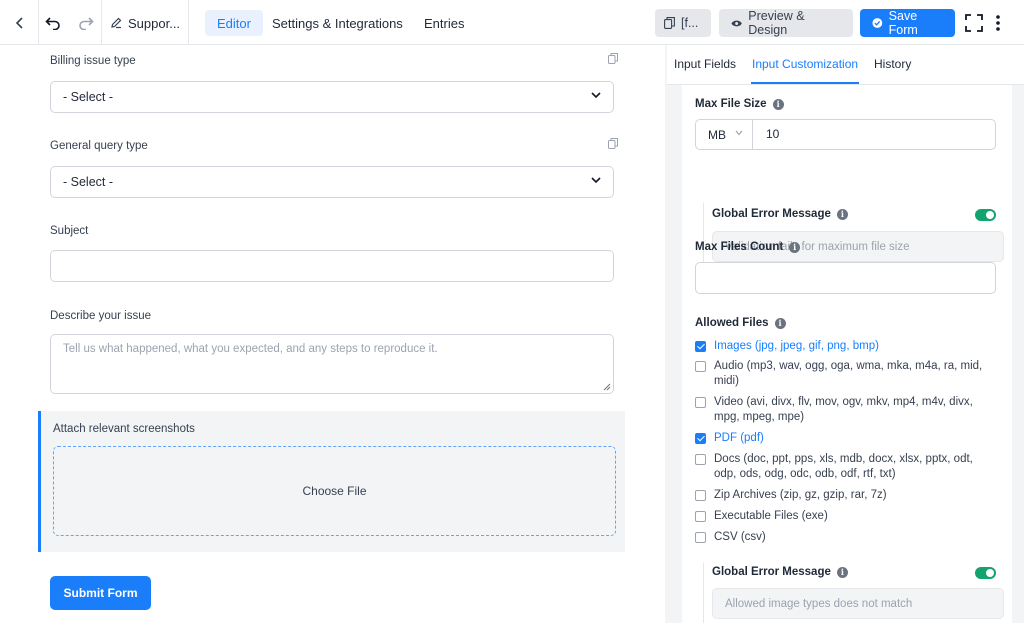 This screenshot has height=623, width=1024. Describe the element at coordinates (740, 537) in the screenshot. I see `allowed-type-label: CSV (csv)` at that location.